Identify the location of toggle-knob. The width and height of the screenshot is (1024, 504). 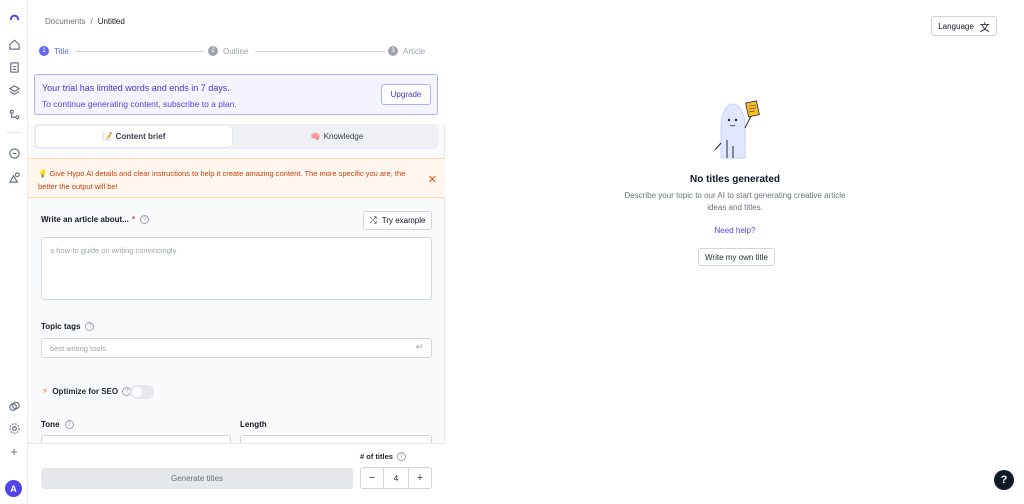
(137, 392).